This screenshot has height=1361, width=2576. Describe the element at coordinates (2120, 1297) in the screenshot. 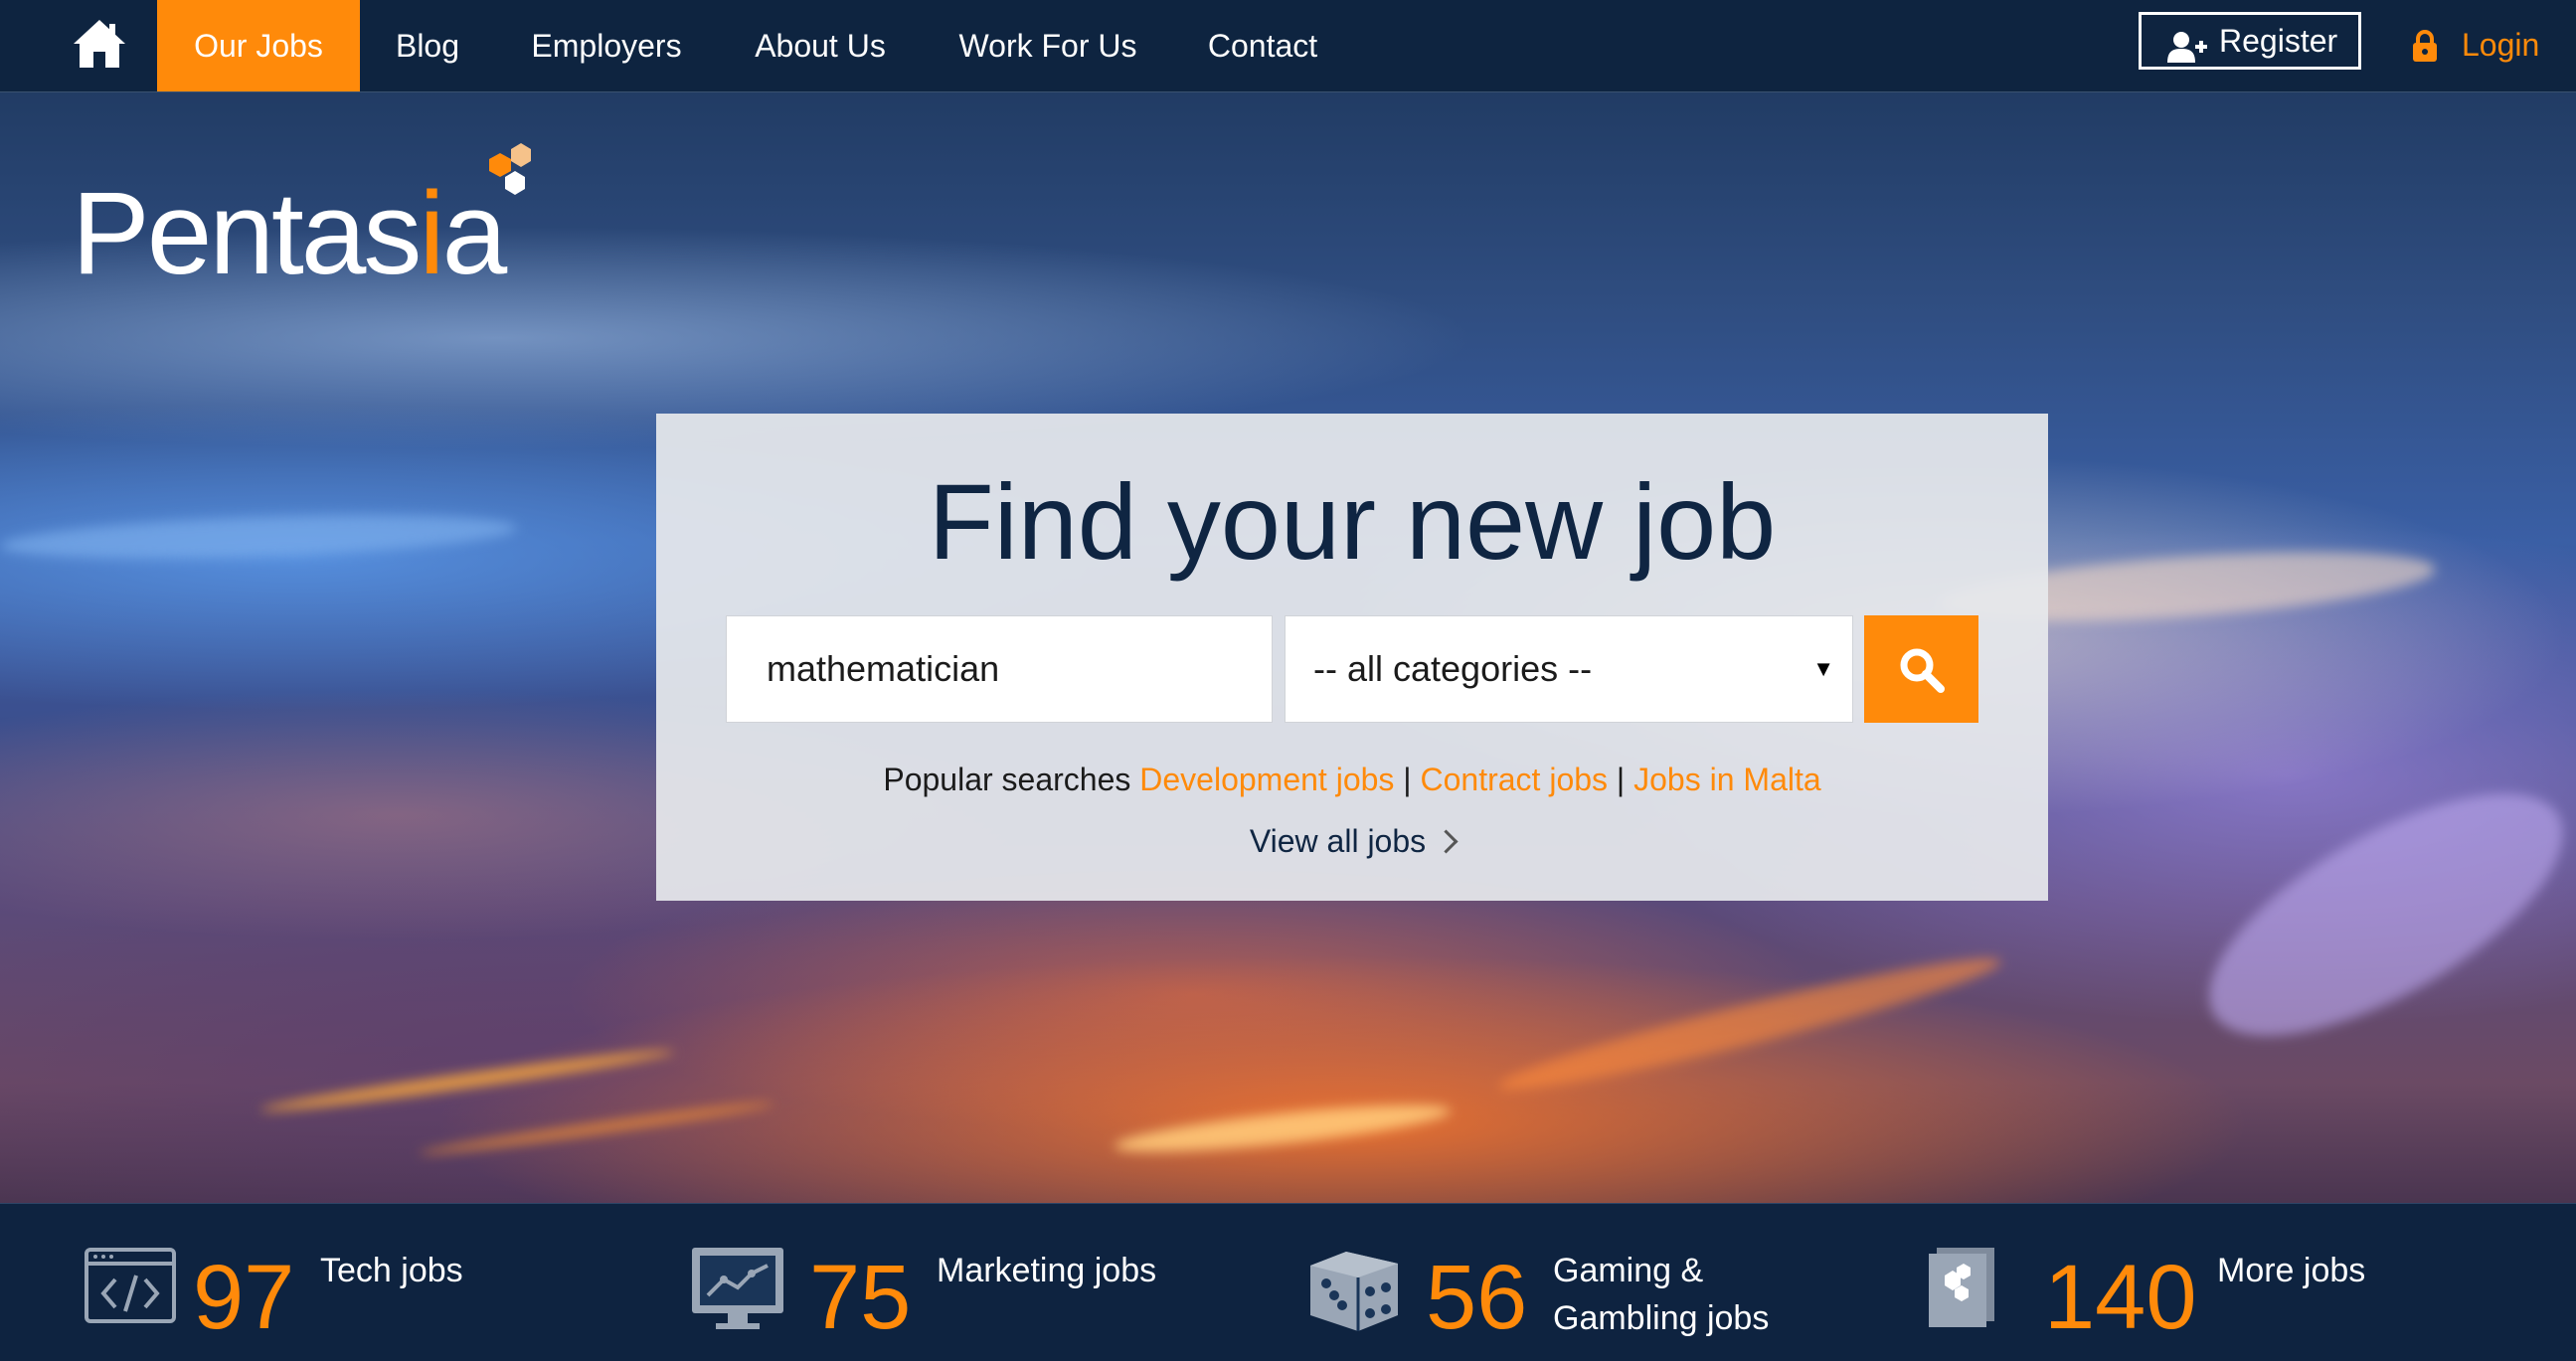

I see `stat-count: 140` at that location.